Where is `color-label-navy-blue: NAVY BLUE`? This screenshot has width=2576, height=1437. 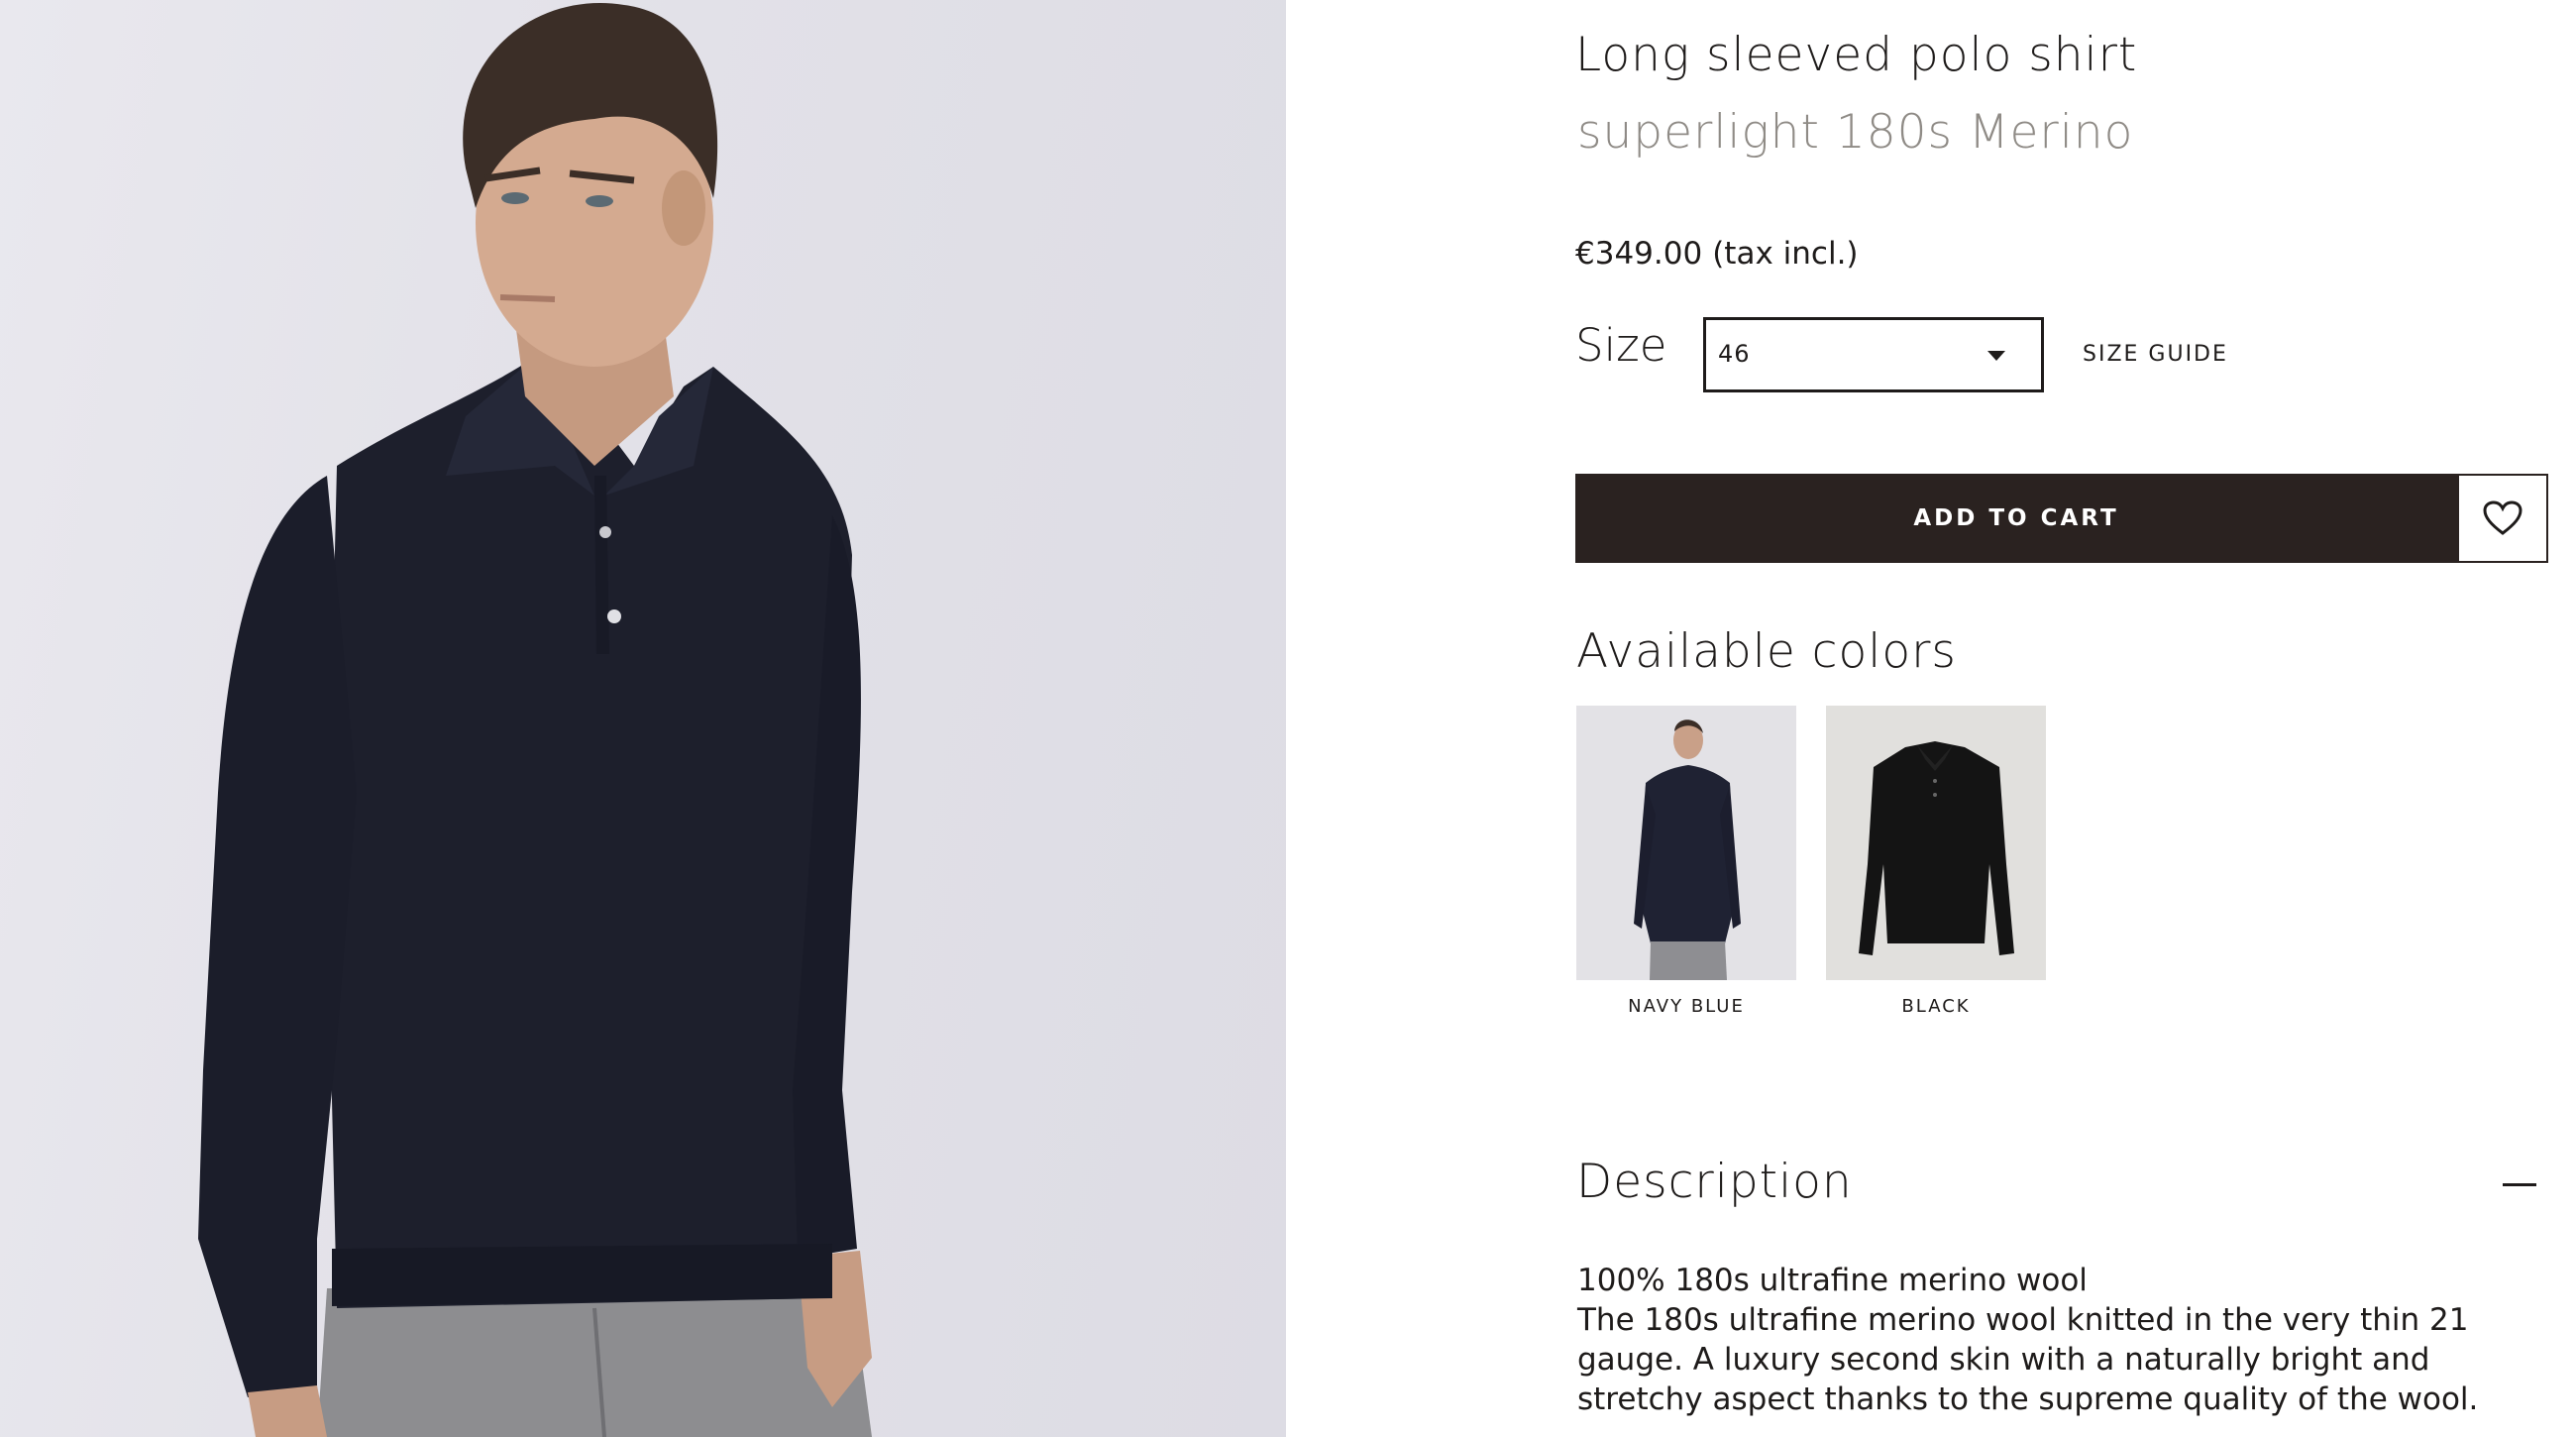
color-label-navy-blue: NAVY BLUE is located at coordinates (1686, 1006).